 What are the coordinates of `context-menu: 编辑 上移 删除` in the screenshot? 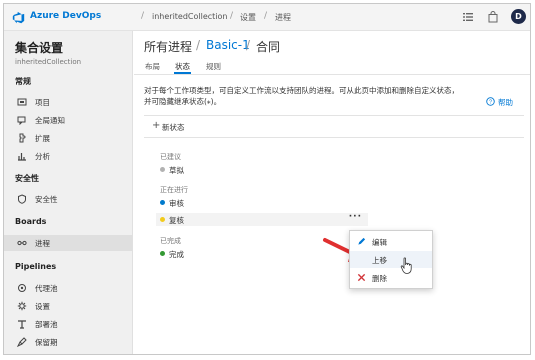 It's located at (391, 259).